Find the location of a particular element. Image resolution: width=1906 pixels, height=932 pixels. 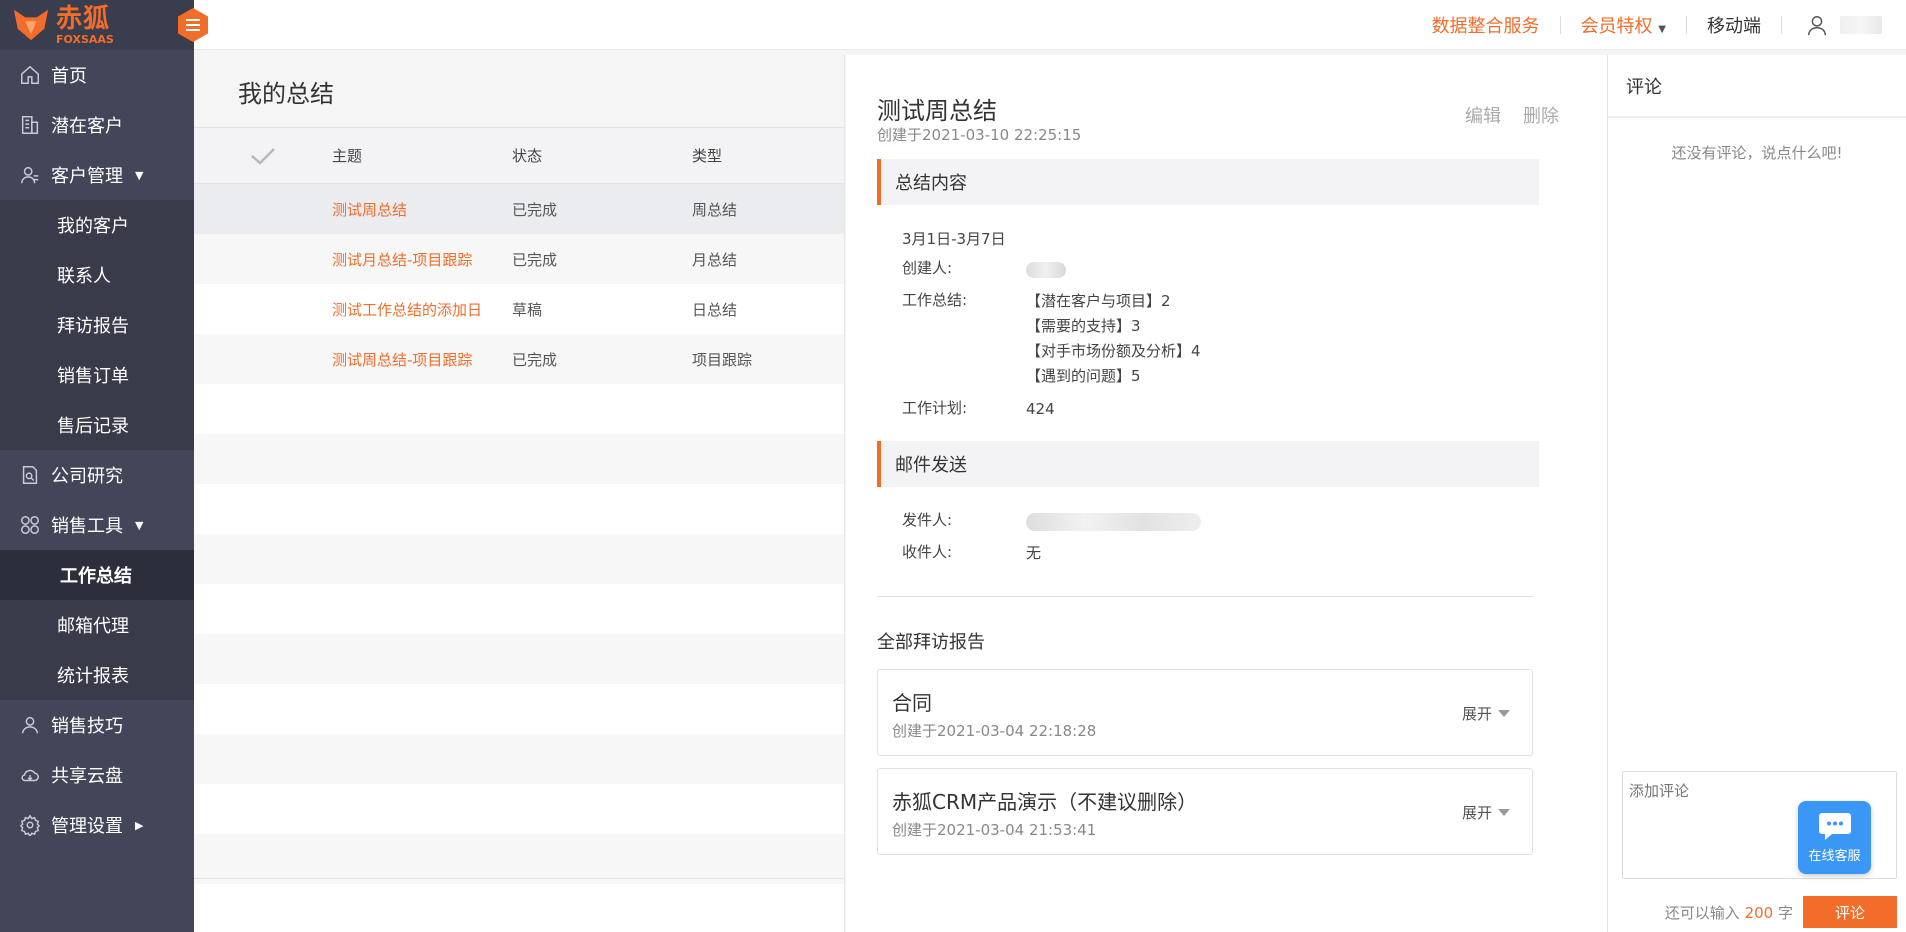

chat-bubble-icon is located at coordinates (1834, 826).